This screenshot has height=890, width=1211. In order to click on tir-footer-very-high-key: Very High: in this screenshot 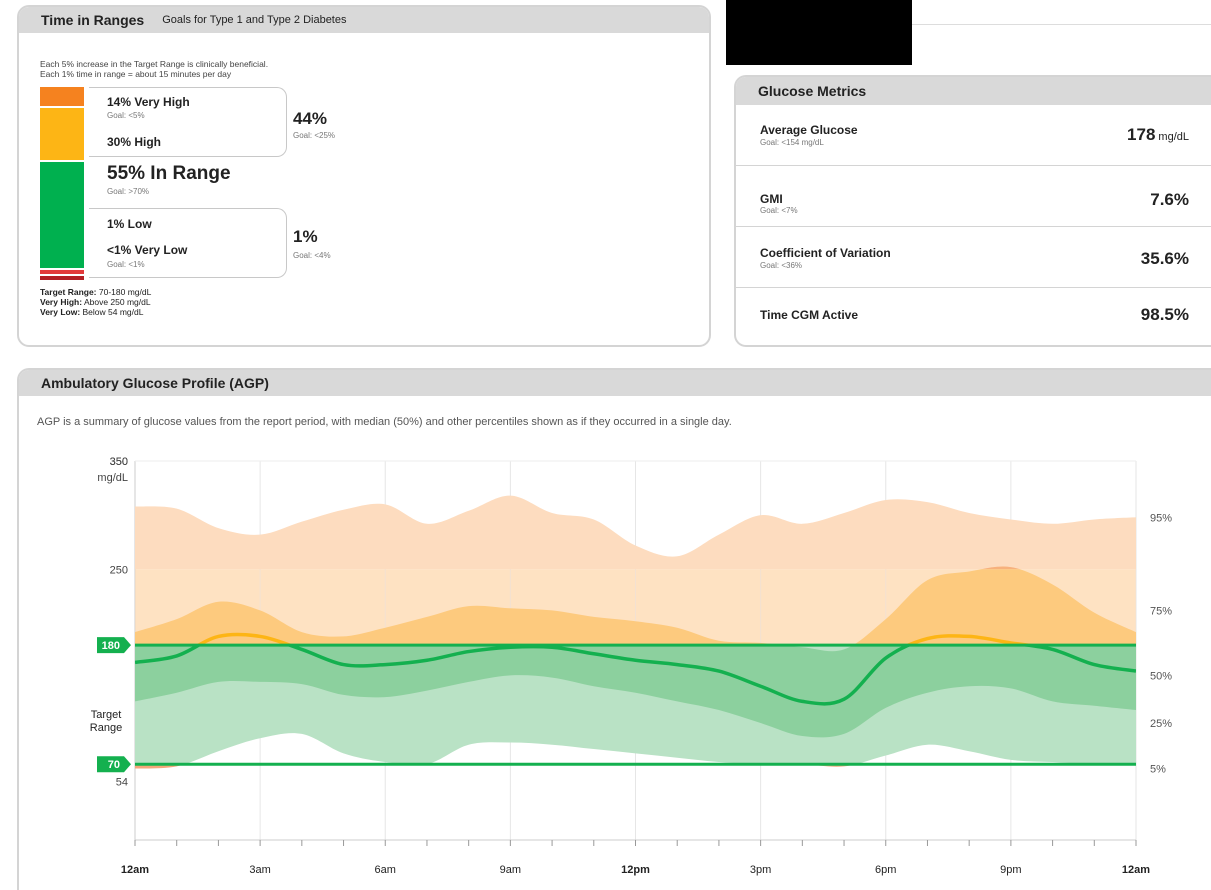, I will do `click(61, 302)`.